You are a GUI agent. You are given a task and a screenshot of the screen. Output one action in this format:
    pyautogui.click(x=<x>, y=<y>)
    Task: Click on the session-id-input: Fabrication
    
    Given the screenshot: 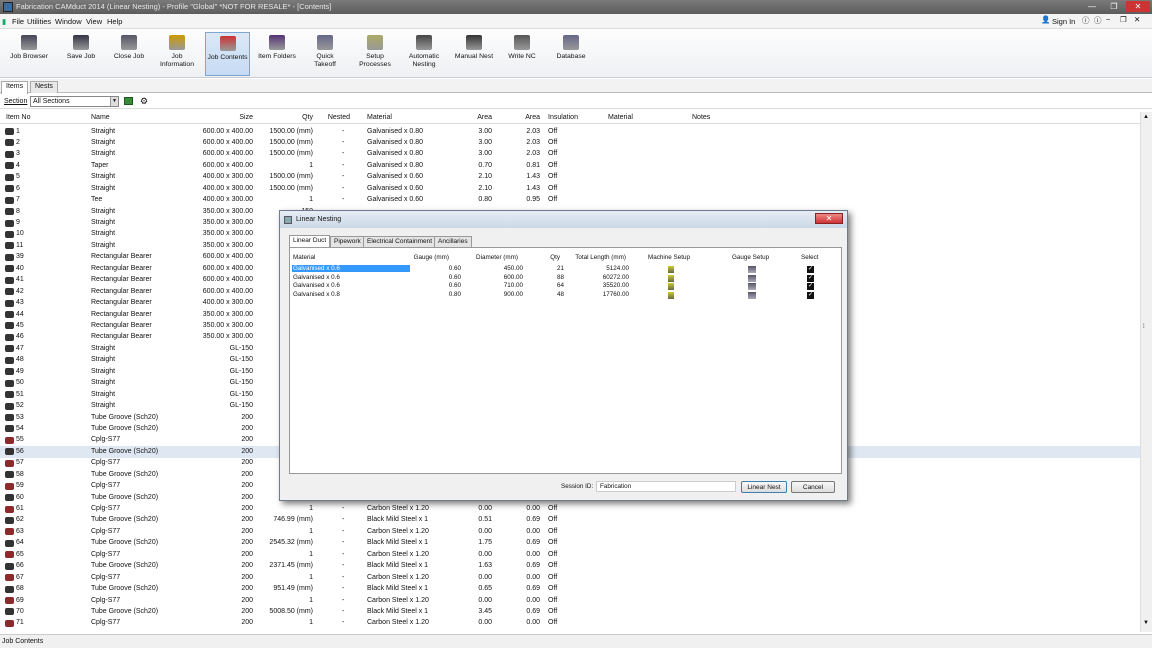 What is the action you would take?
    pyautogui.click(x=666, y=486)
    